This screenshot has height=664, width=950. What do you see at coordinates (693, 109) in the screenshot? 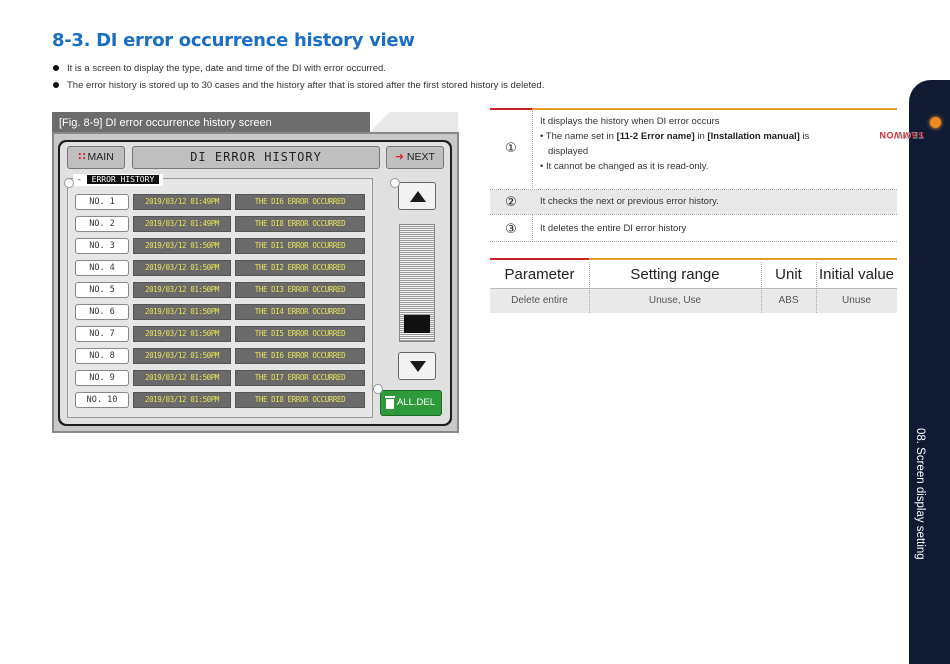
I see `table-top-rule` at bounding box center [693, 109].